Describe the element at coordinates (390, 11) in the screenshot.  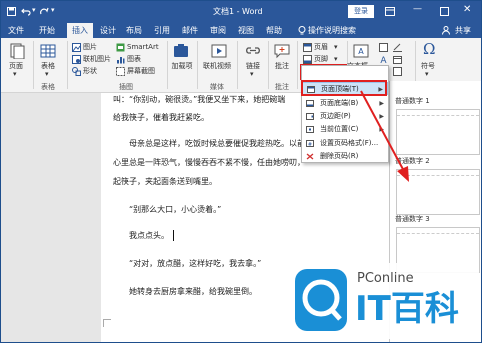
I see `ribbon-display-icon` at that location.